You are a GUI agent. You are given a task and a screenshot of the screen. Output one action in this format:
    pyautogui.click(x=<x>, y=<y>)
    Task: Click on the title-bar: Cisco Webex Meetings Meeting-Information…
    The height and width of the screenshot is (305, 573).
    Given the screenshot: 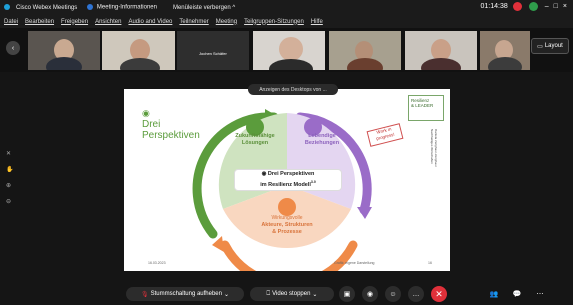 What is the action you would take?
    pyautogui.click(x=286, y=7)
    